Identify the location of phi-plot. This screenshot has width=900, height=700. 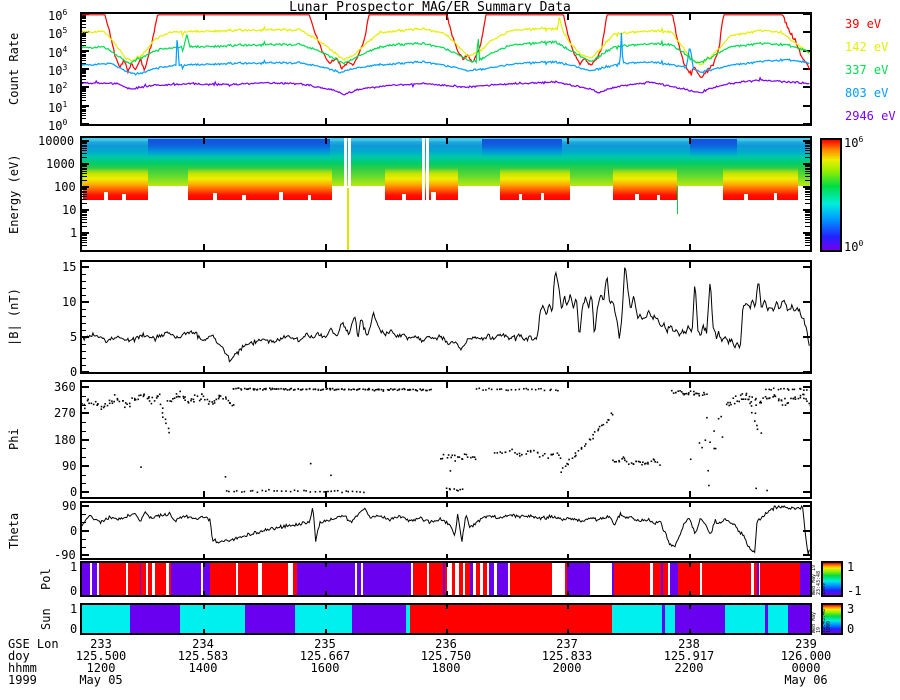
(446, 440).